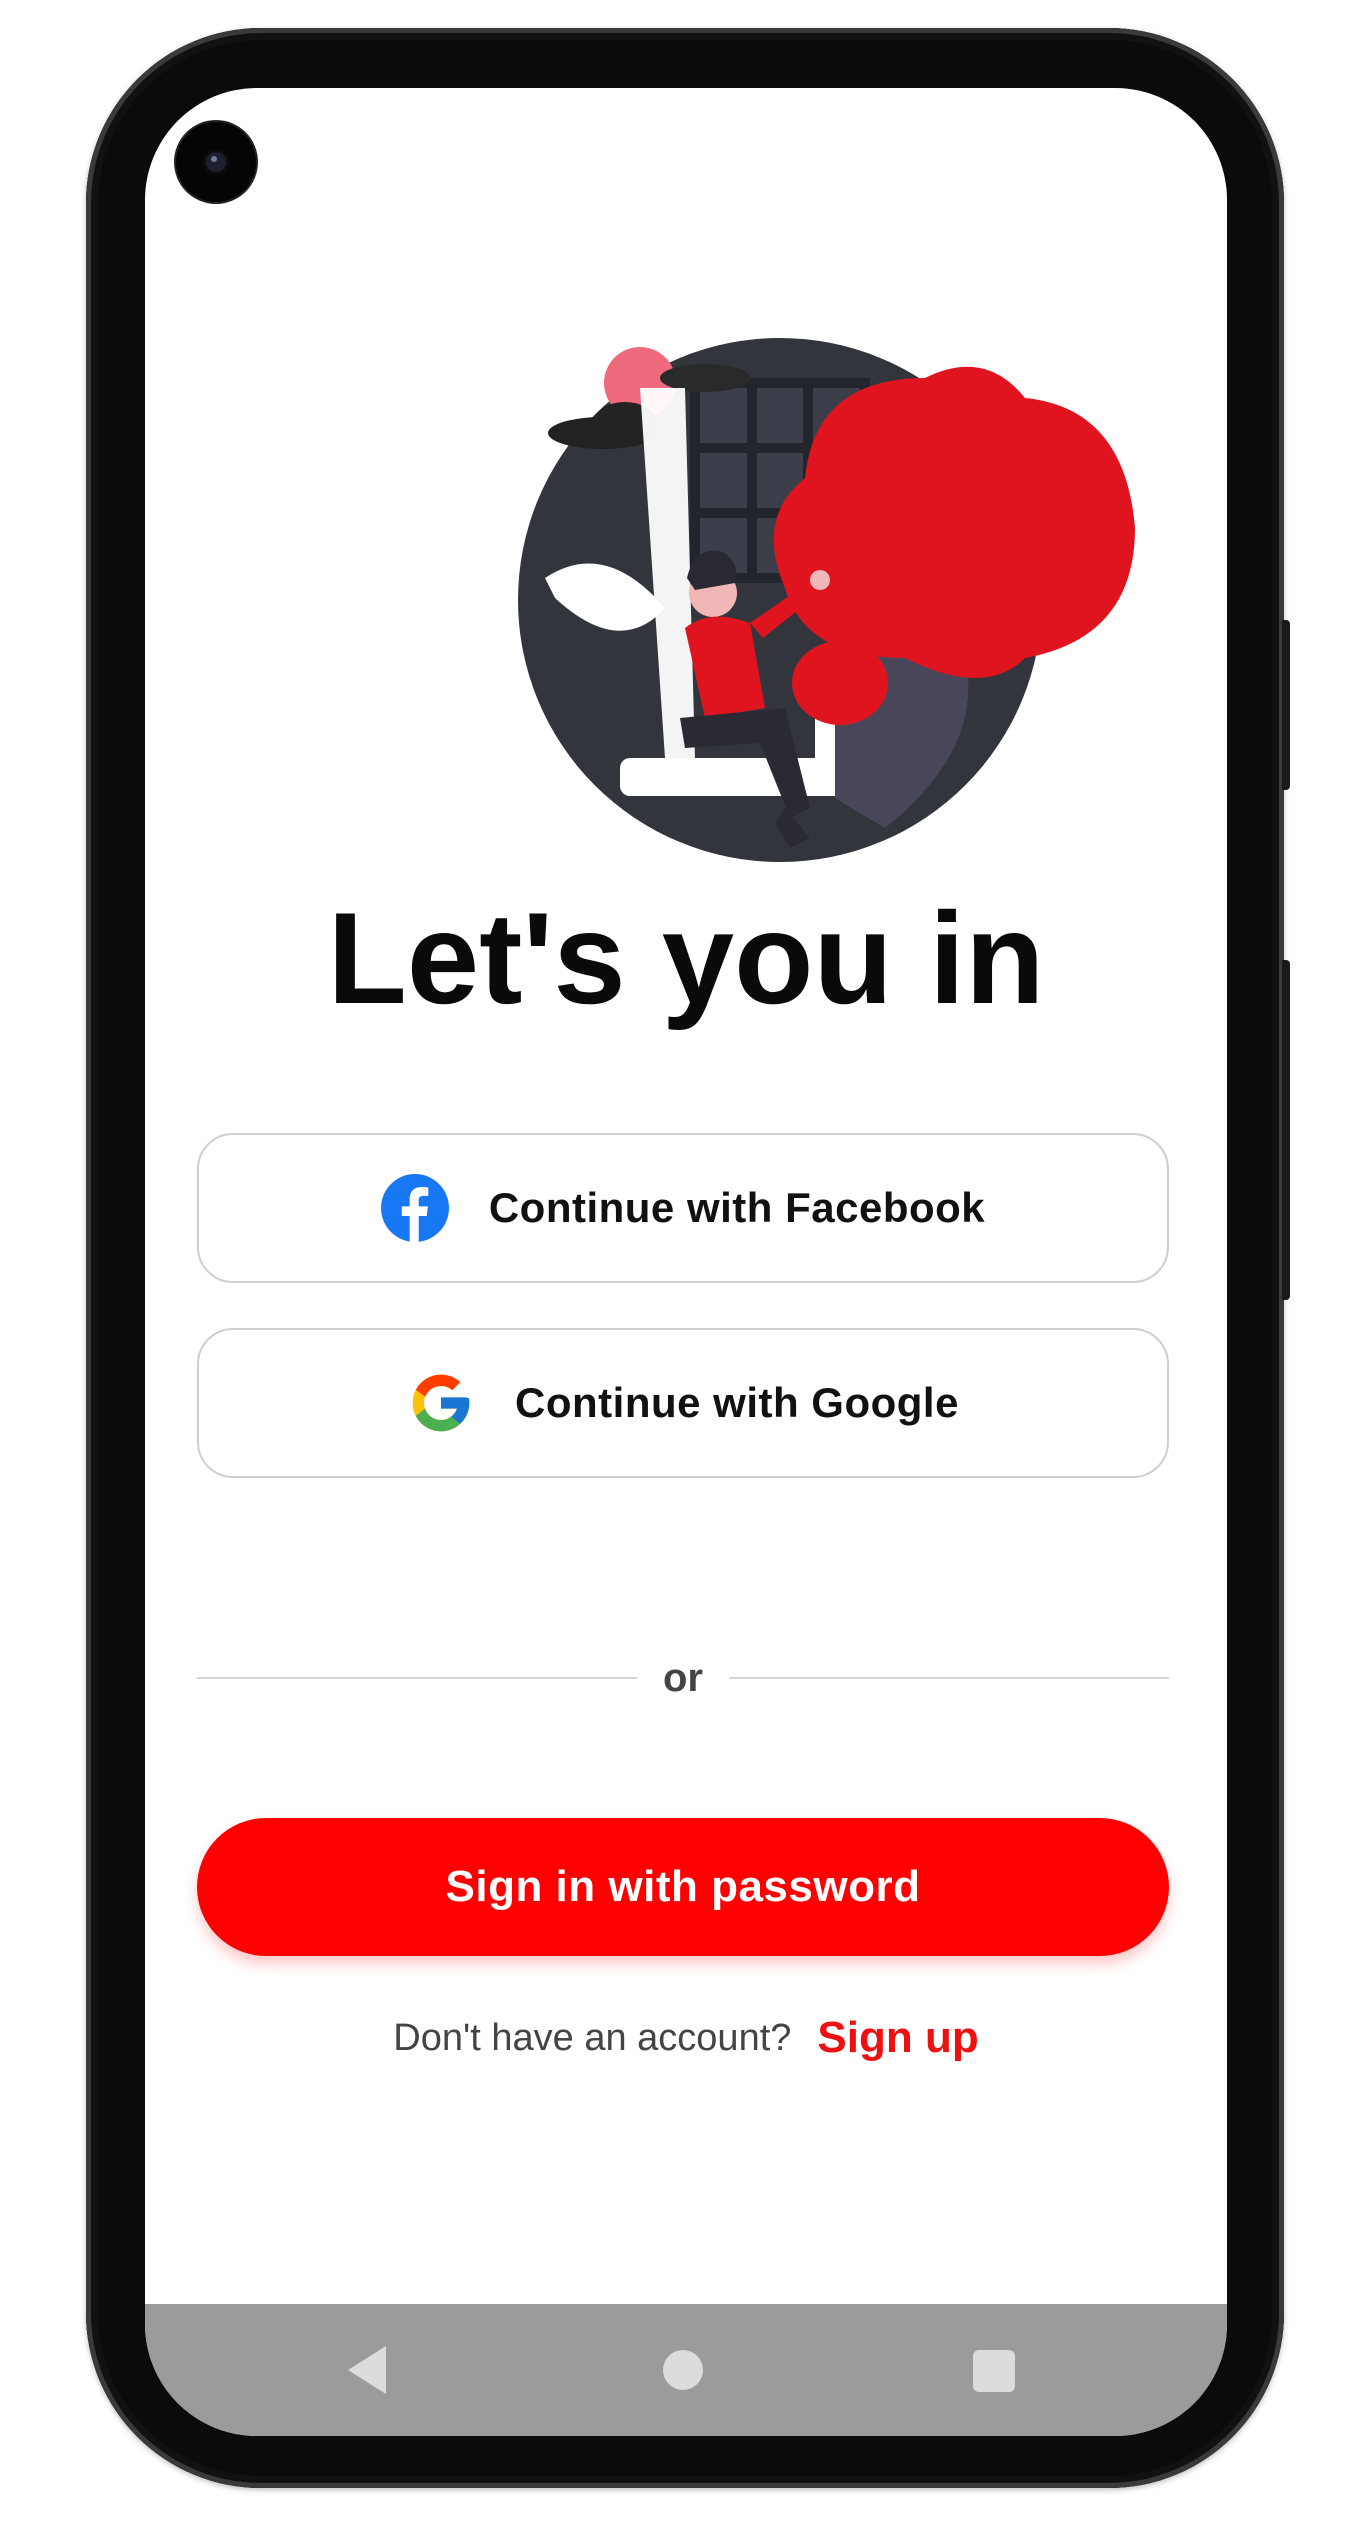 The width and height of the screenshot is (1370, 2534). I want to click on signup-row: Don't have an account? Sign up, so click(686, 2038).